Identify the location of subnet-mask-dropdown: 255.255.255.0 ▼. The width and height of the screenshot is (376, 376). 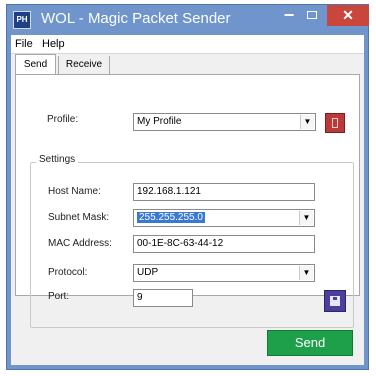
(224, 218).